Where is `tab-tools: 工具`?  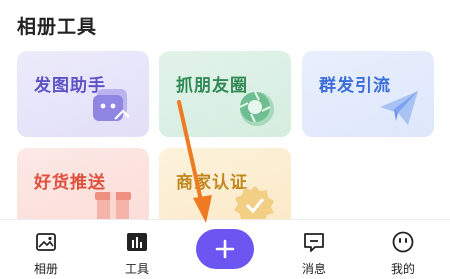
tab-tools: 工具 is located at coordinates (137, 249).